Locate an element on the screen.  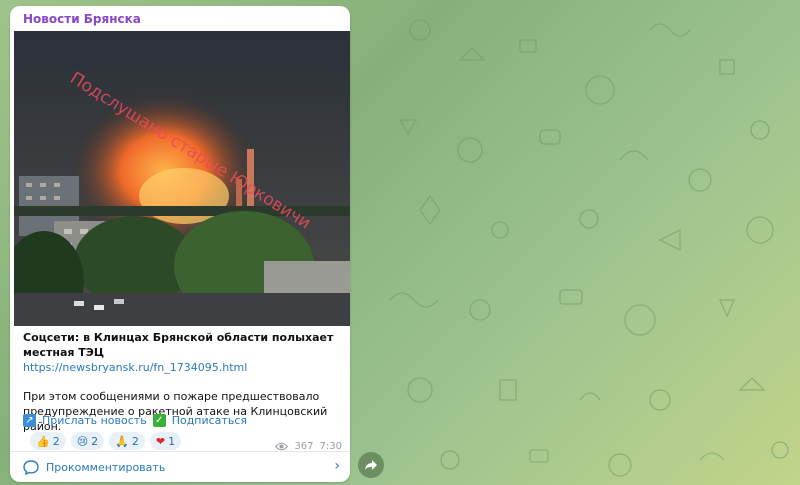
reactions-bar: 👍 2 😢 2 🙏 2 ❤ 1 is located at coordinates (106, 441).